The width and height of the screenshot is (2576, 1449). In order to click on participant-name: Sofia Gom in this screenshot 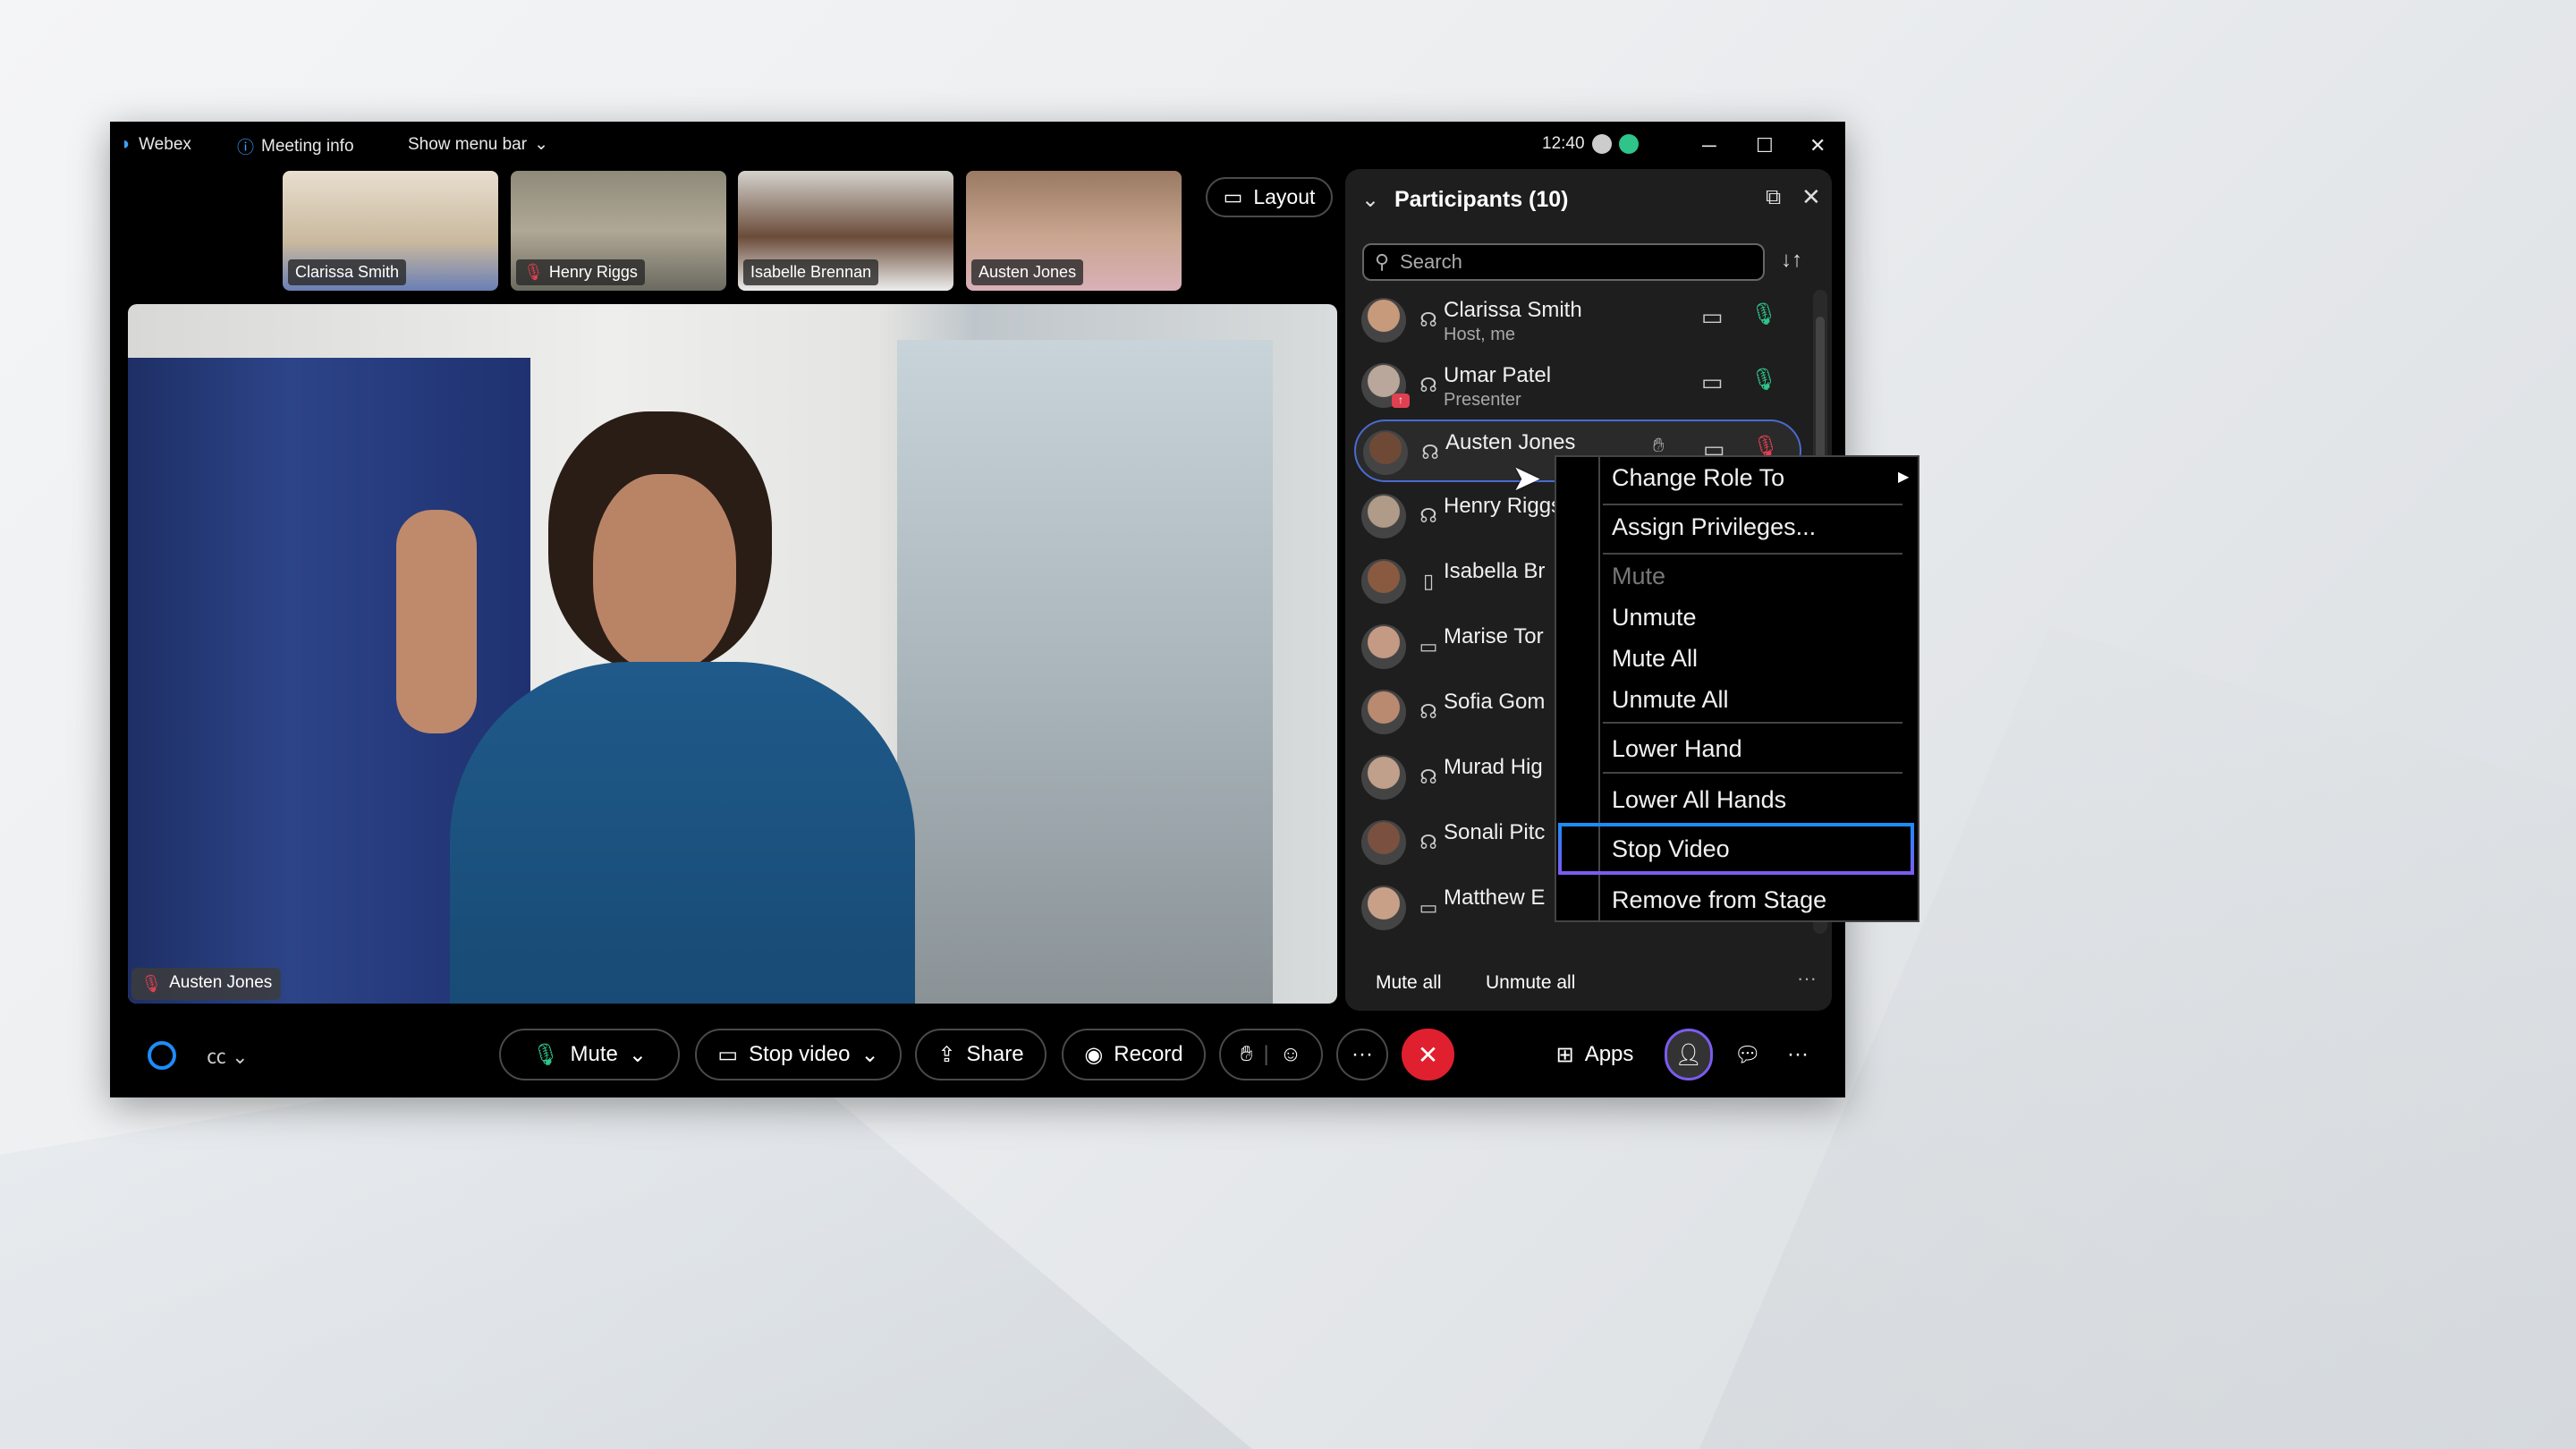, I will do `click(1495, 702)`.